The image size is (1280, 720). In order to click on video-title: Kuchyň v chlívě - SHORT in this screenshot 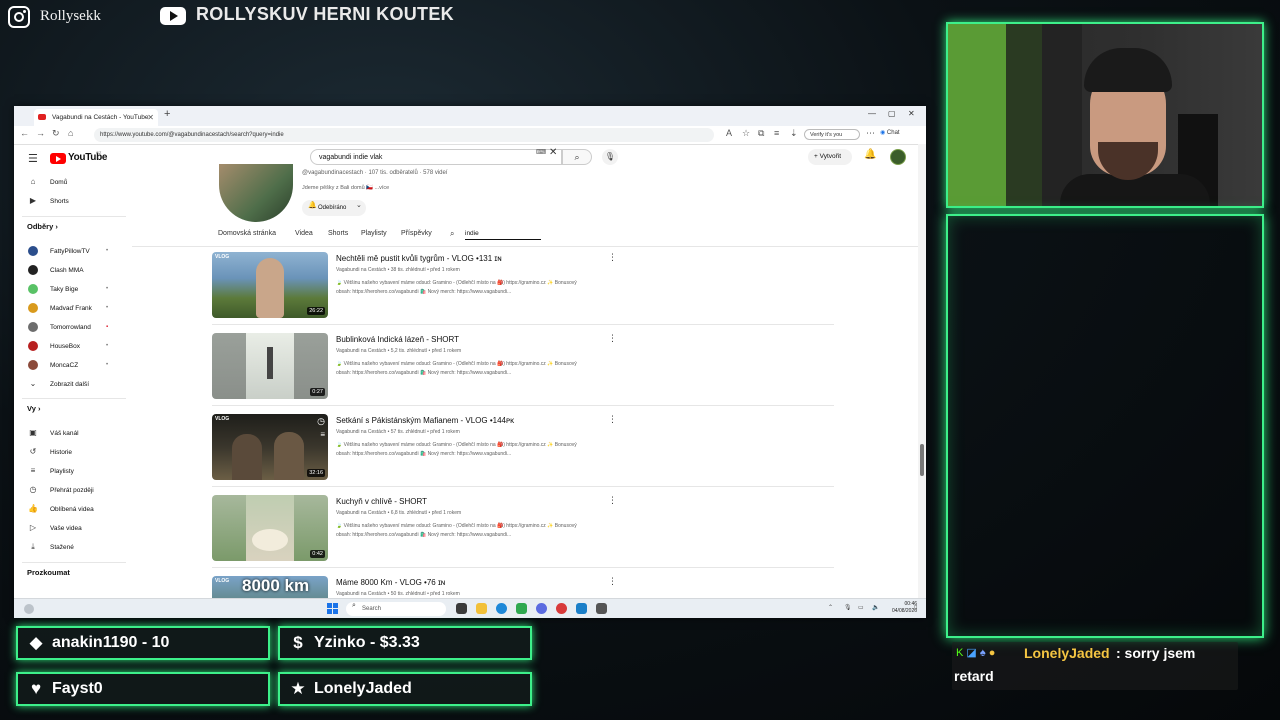, I will do `click(381, 501)`.